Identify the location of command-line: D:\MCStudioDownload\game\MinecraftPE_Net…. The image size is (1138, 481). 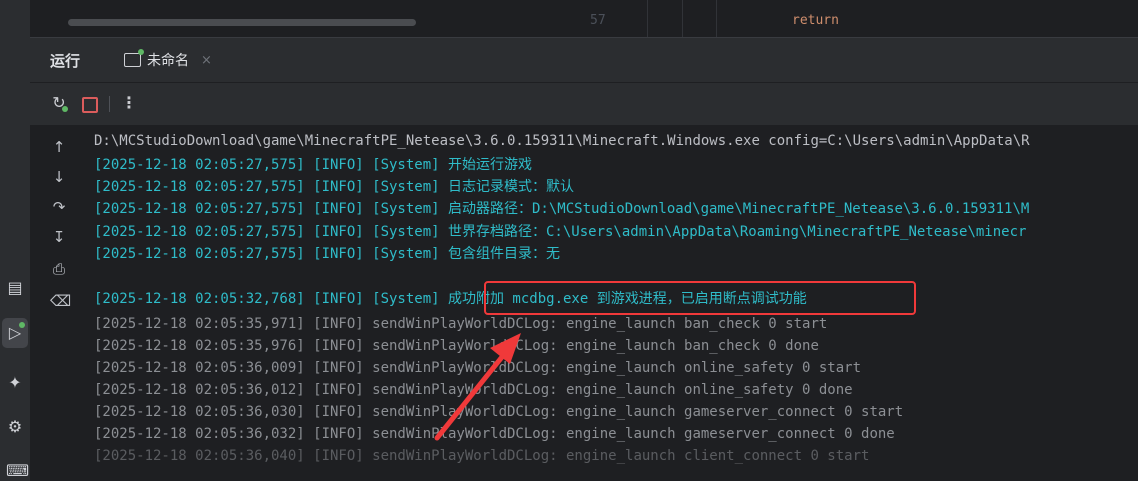
(562, 141).